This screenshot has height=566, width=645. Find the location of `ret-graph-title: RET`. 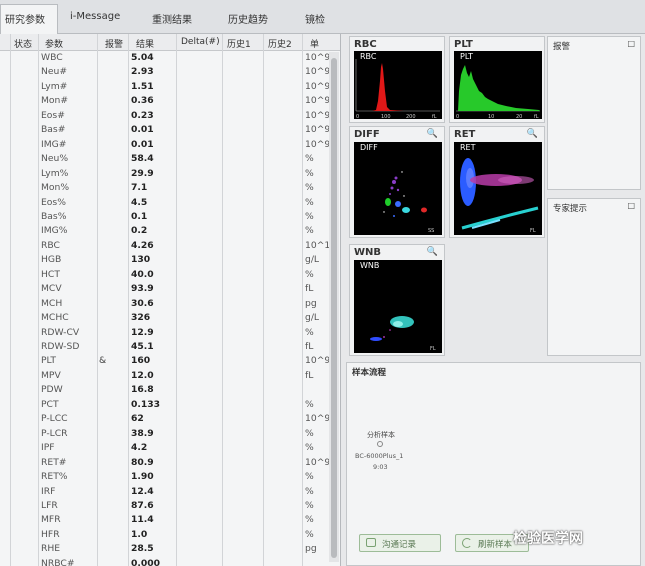

ret-graph-title: RET is located at coordinates (465, 134).